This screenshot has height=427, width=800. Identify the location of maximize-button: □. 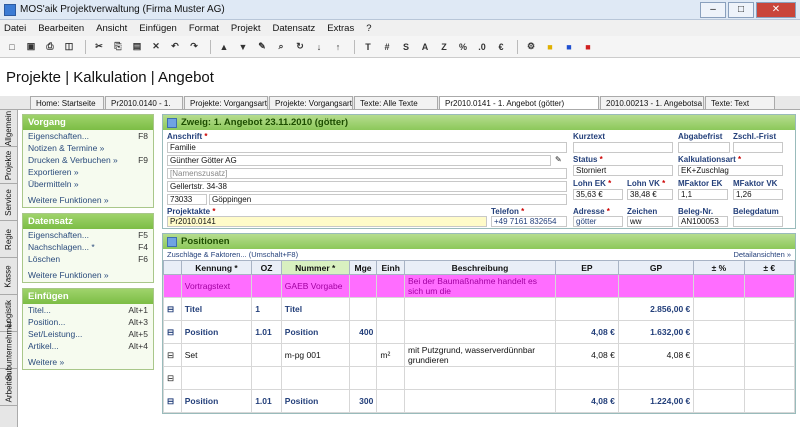
(741, 9).